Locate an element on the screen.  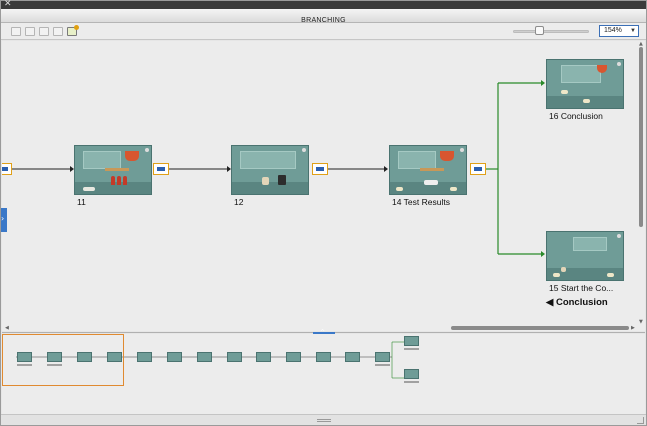
back-arrow-icon: ◀ is located at coordinates (550, 302).